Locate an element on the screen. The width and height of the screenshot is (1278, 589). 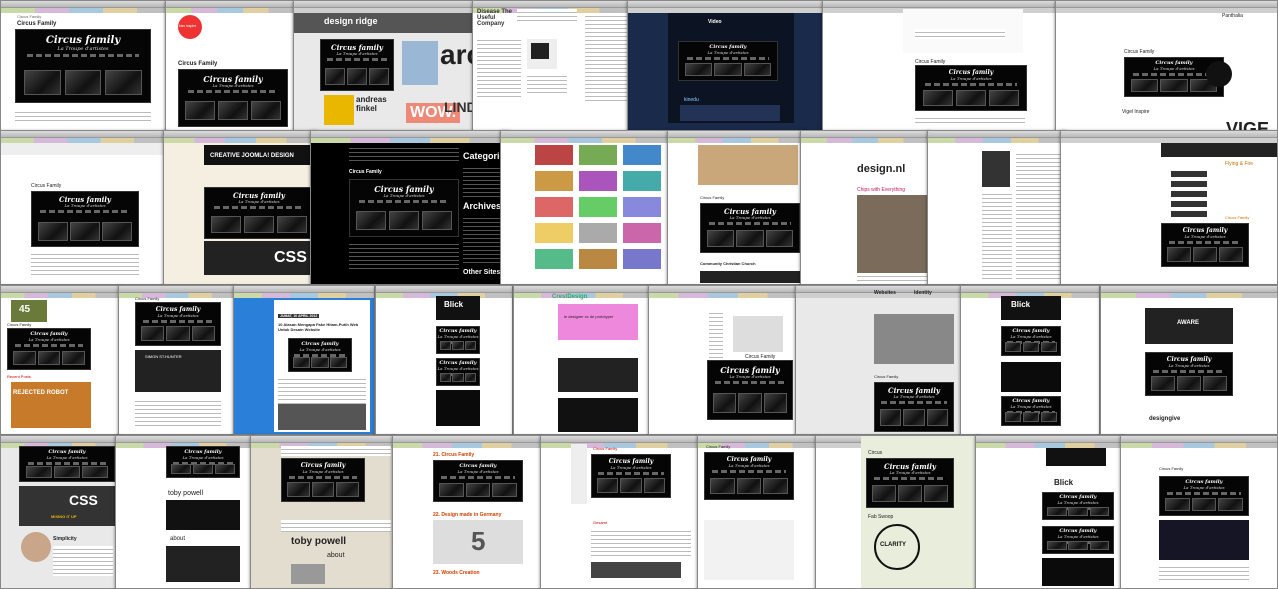
section-title: Simplicity is located at coordinates (65, 539).